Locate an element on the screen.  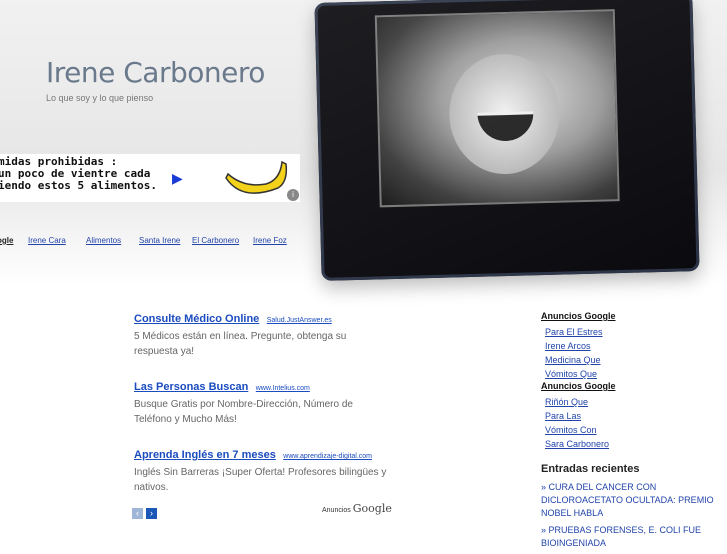
sidebar-ad-link: Vómitos Con is located at coordinates (636, 430).